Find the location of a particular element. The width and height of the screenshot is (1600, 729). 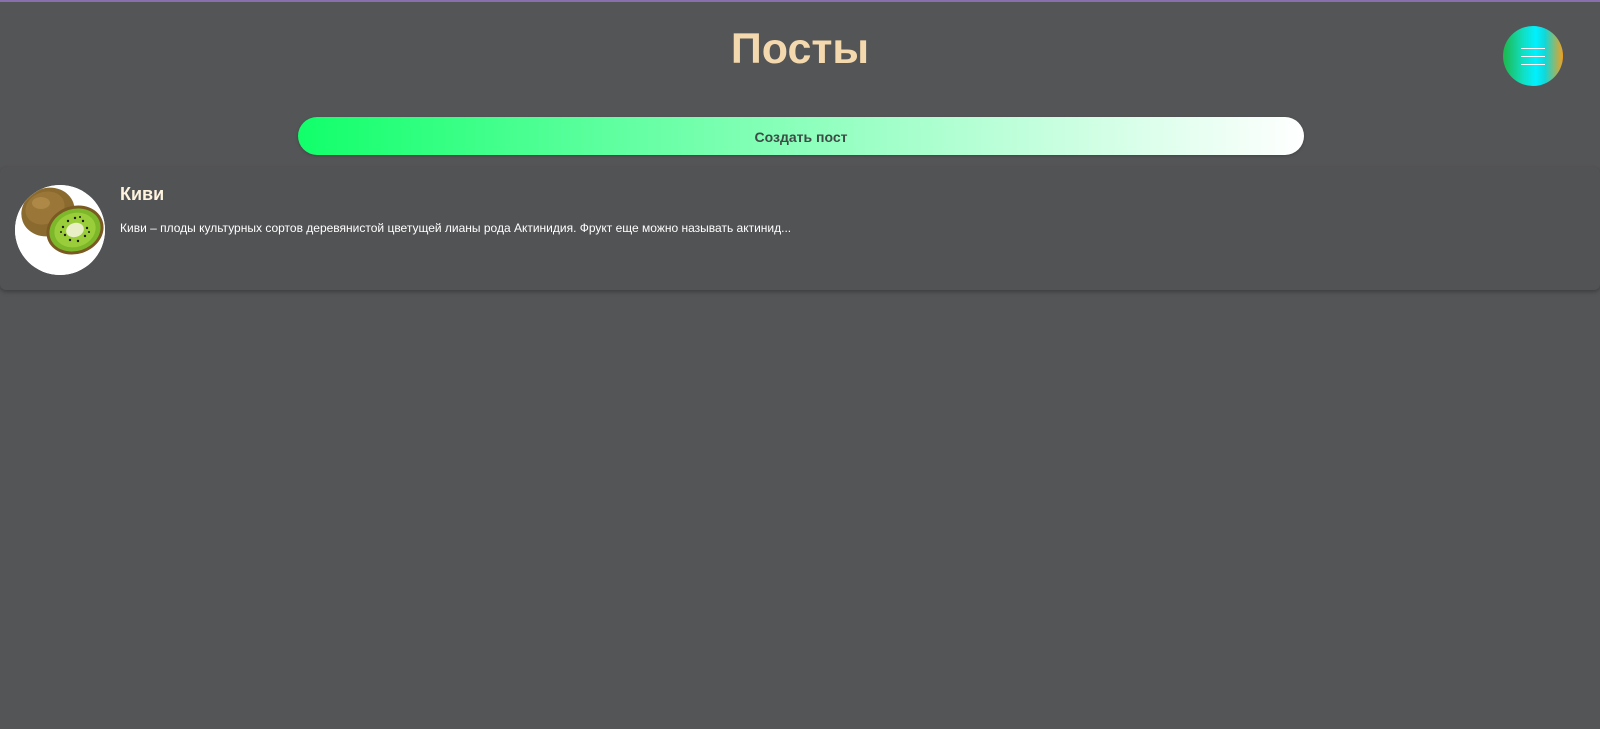

post-title: Киви is located at coordinates (142, 194).